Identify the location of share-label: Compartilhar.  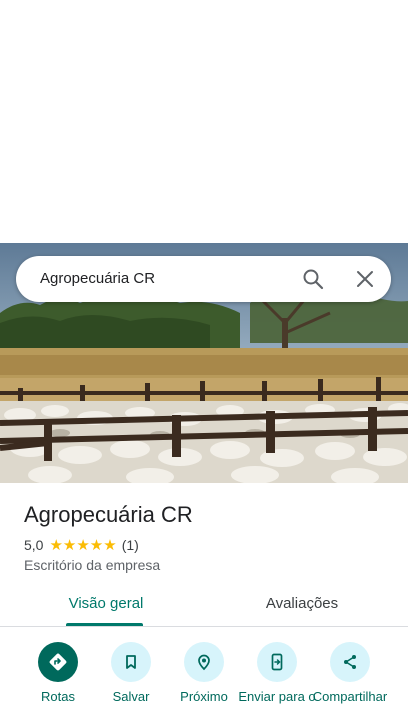
(350, 696).